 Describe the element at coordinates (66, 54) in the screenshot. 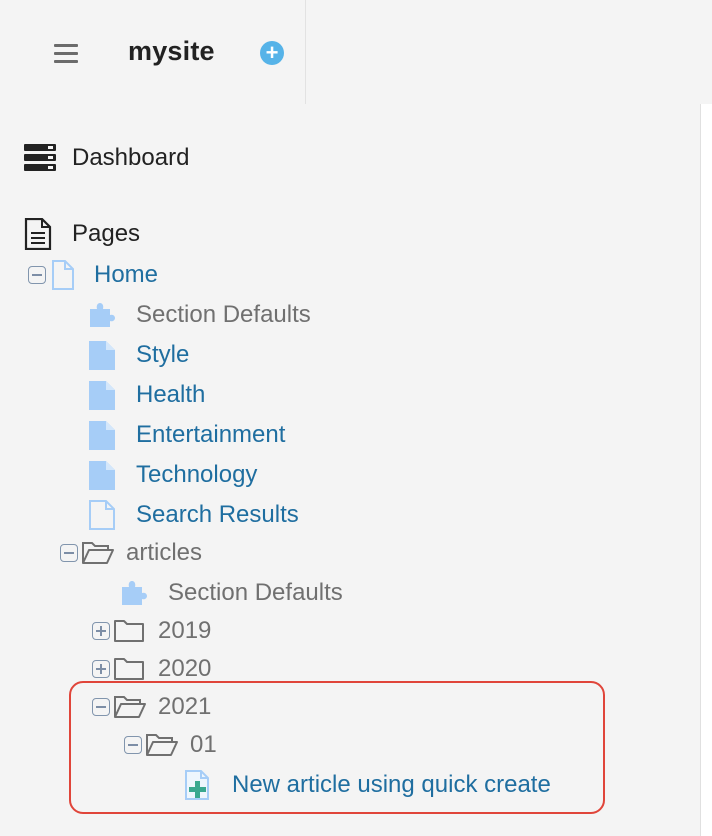

I see `hamburger-icon` at that location.